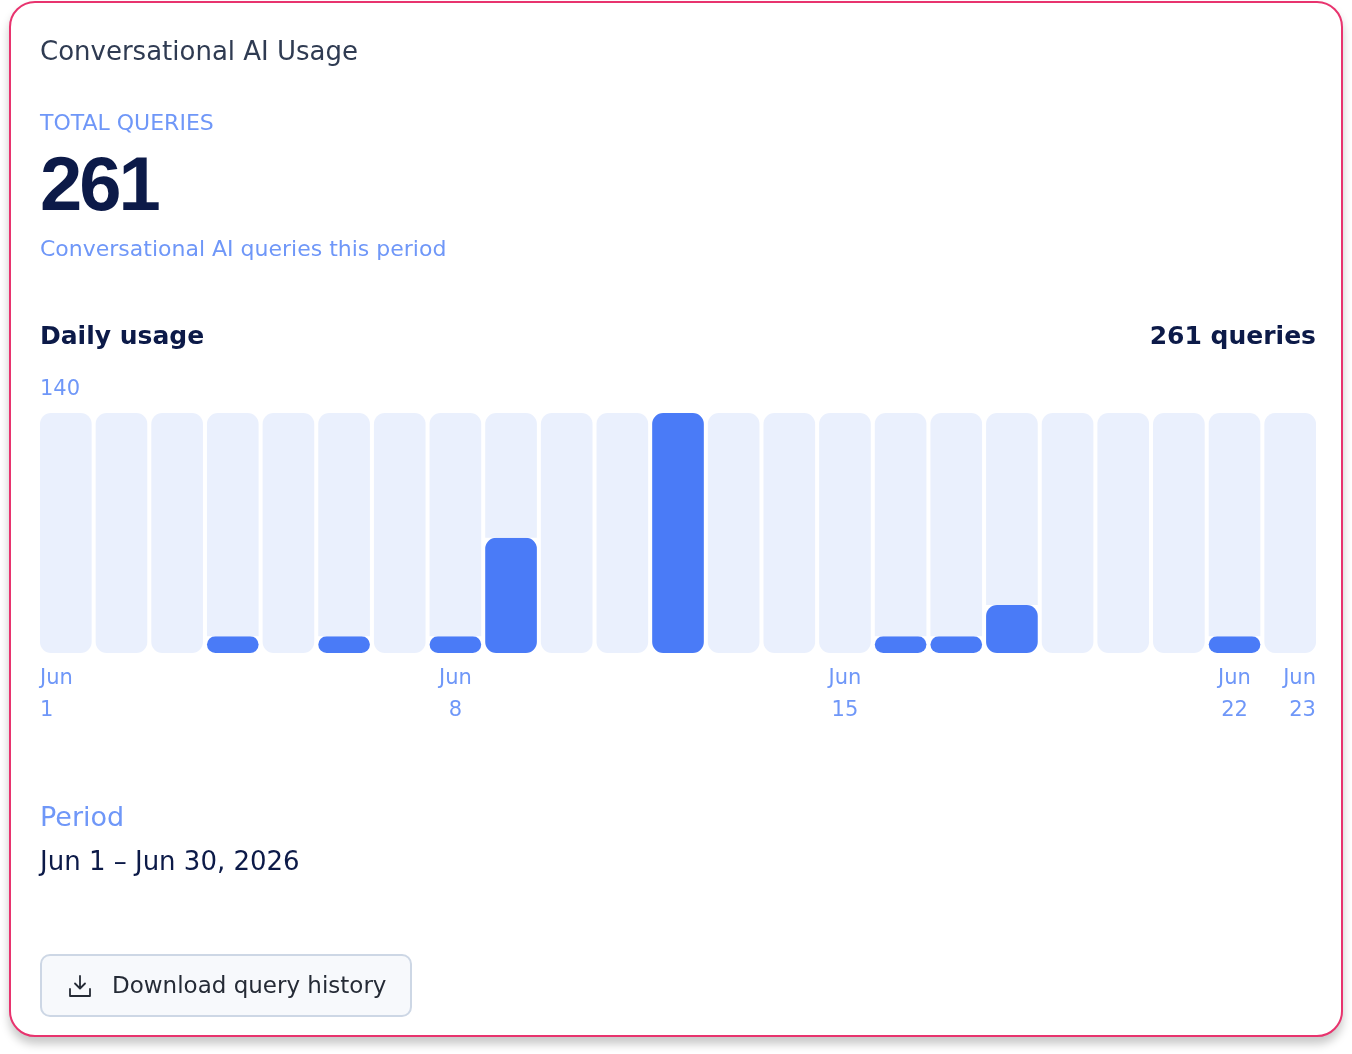 The image size is (1352, 1054). I want to click on period-value: Jun 1 – Jun 30, 2026, so click(170, 861).